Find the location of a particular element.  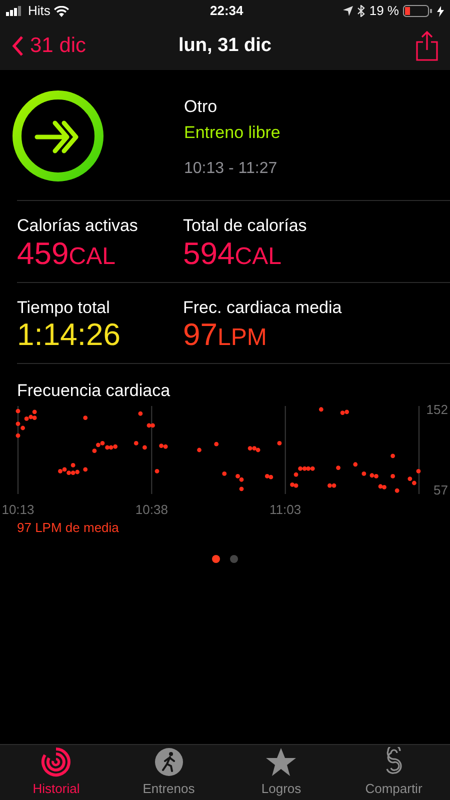

metric-value: 459CAL is located at coordinates (66, 255).